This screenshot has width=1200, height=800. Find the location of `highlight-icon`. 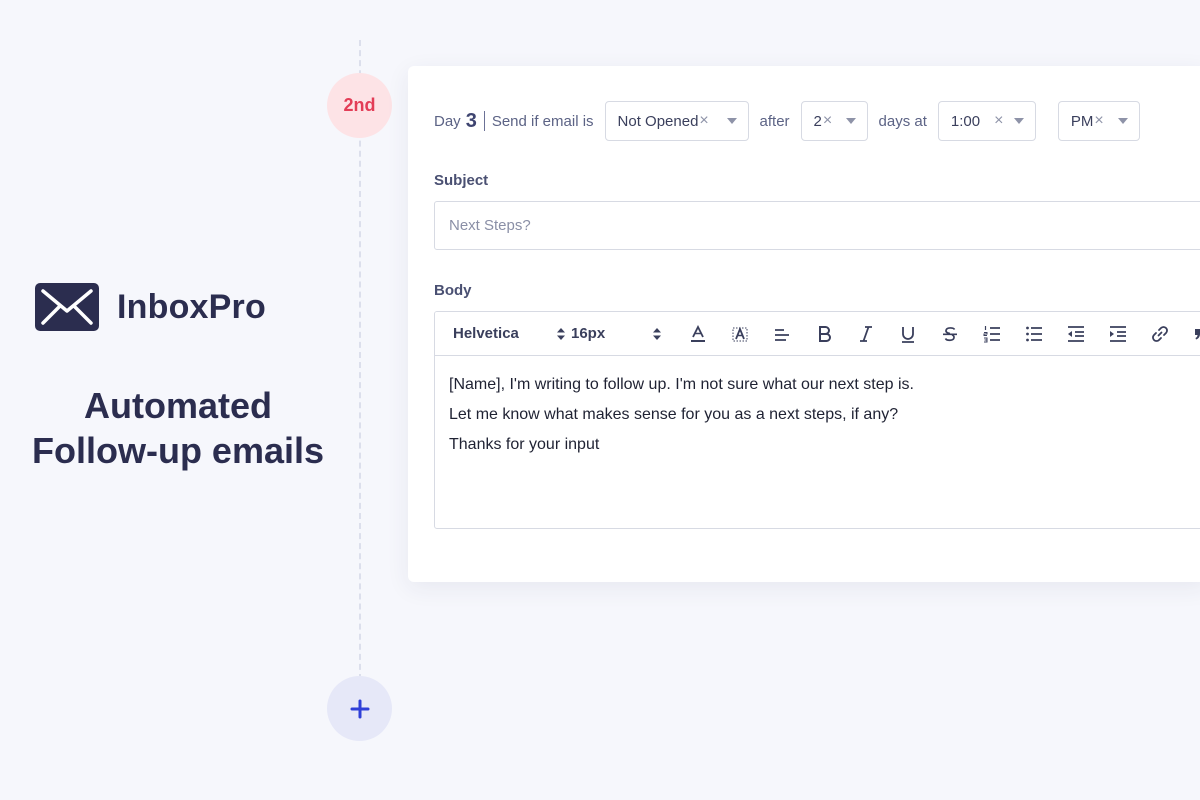

highlight-icon is located at coordinates (740, 333).